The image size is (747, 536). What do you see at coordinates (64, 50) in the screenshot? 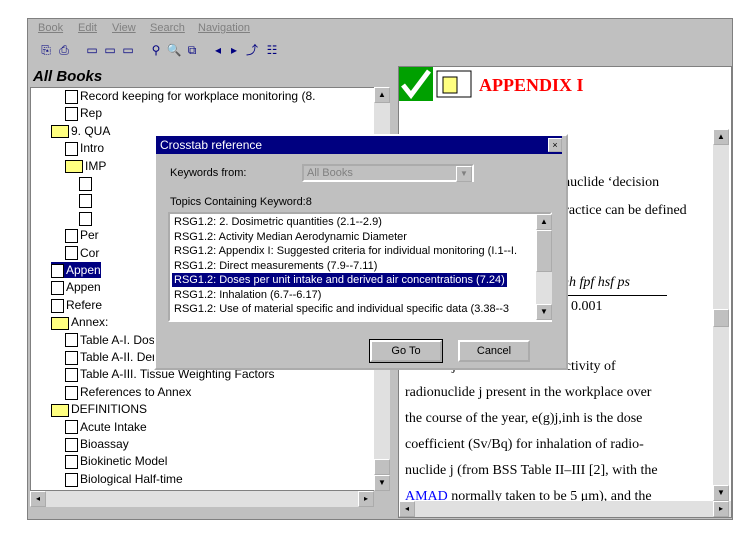
I see `print-icon: ⎙` at bounding box center [64, 50].